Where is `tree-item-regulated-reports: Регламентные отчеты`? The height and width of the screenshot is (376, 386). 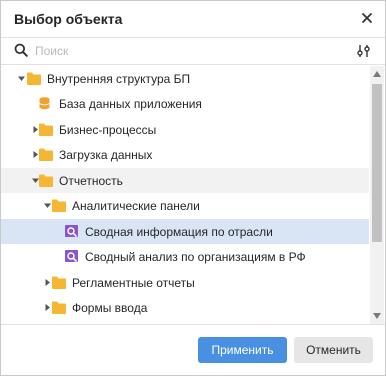
tree-item-regulated-reports: Регламентные отчеты is located at coordinates (185, 282).